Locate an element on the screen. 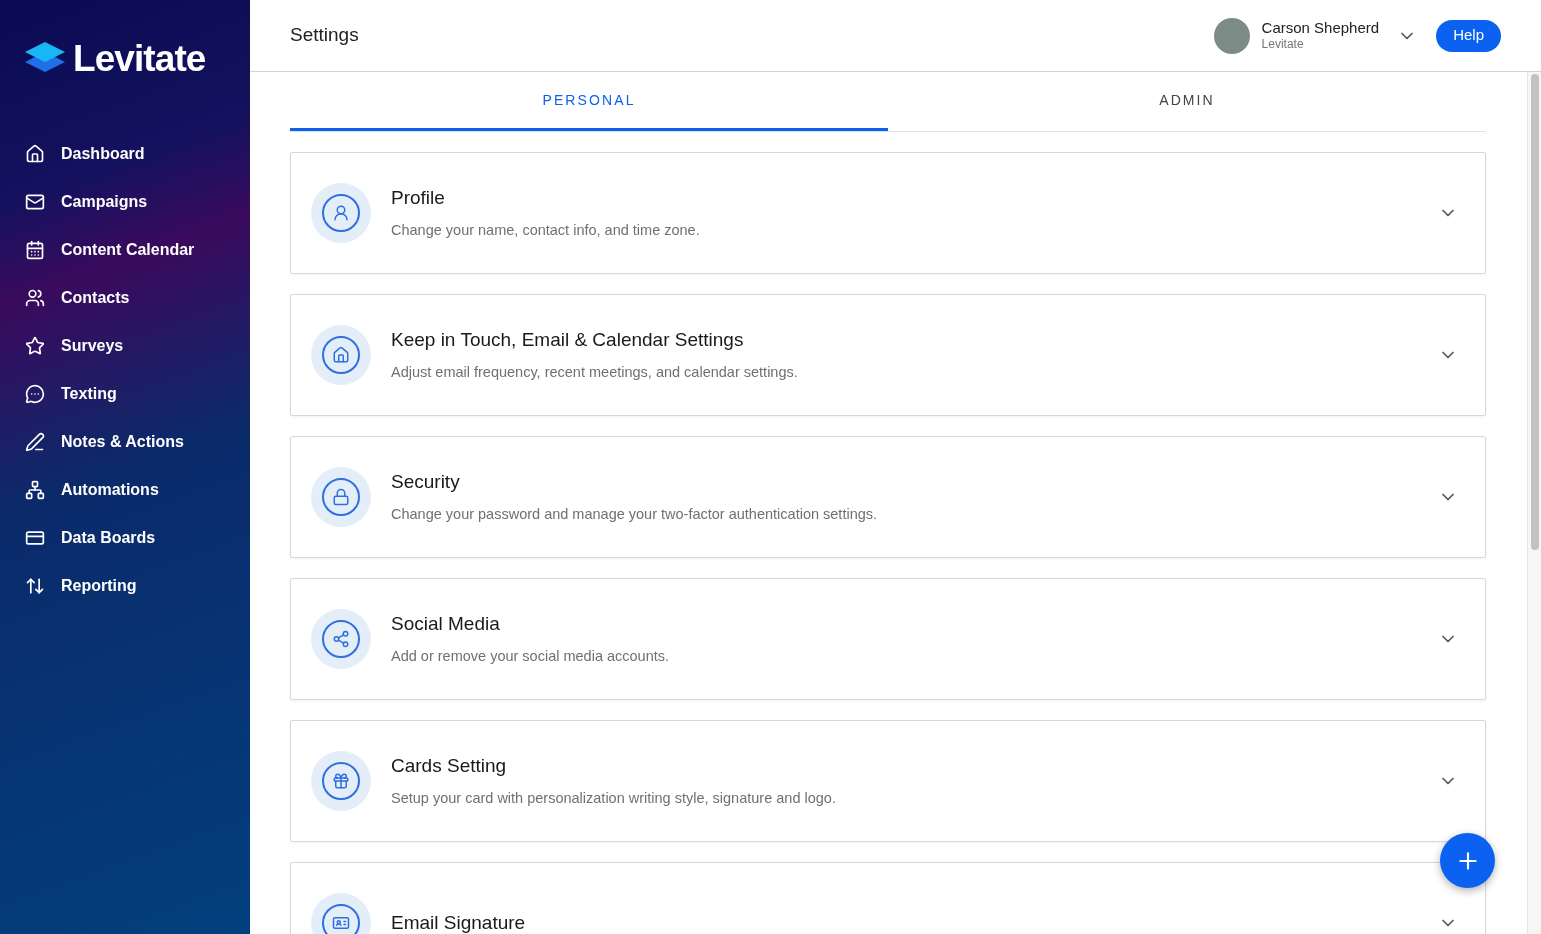 This screenshot has height=934, width=1541. card-description: Adjust email frequency, recent meetings, and calendar settings. is located at coordinates (594, 373).